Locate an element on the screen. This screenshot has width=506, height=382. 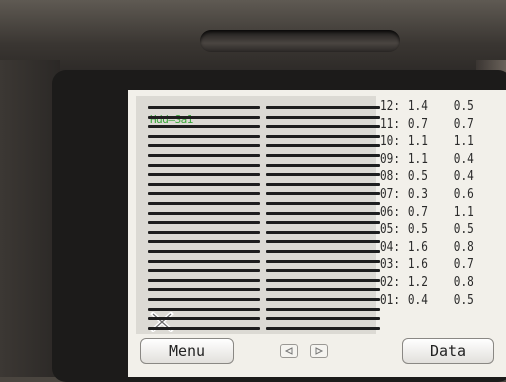
readout-row: 07: 0.3 0.6 is located at coordinates (431, 194).